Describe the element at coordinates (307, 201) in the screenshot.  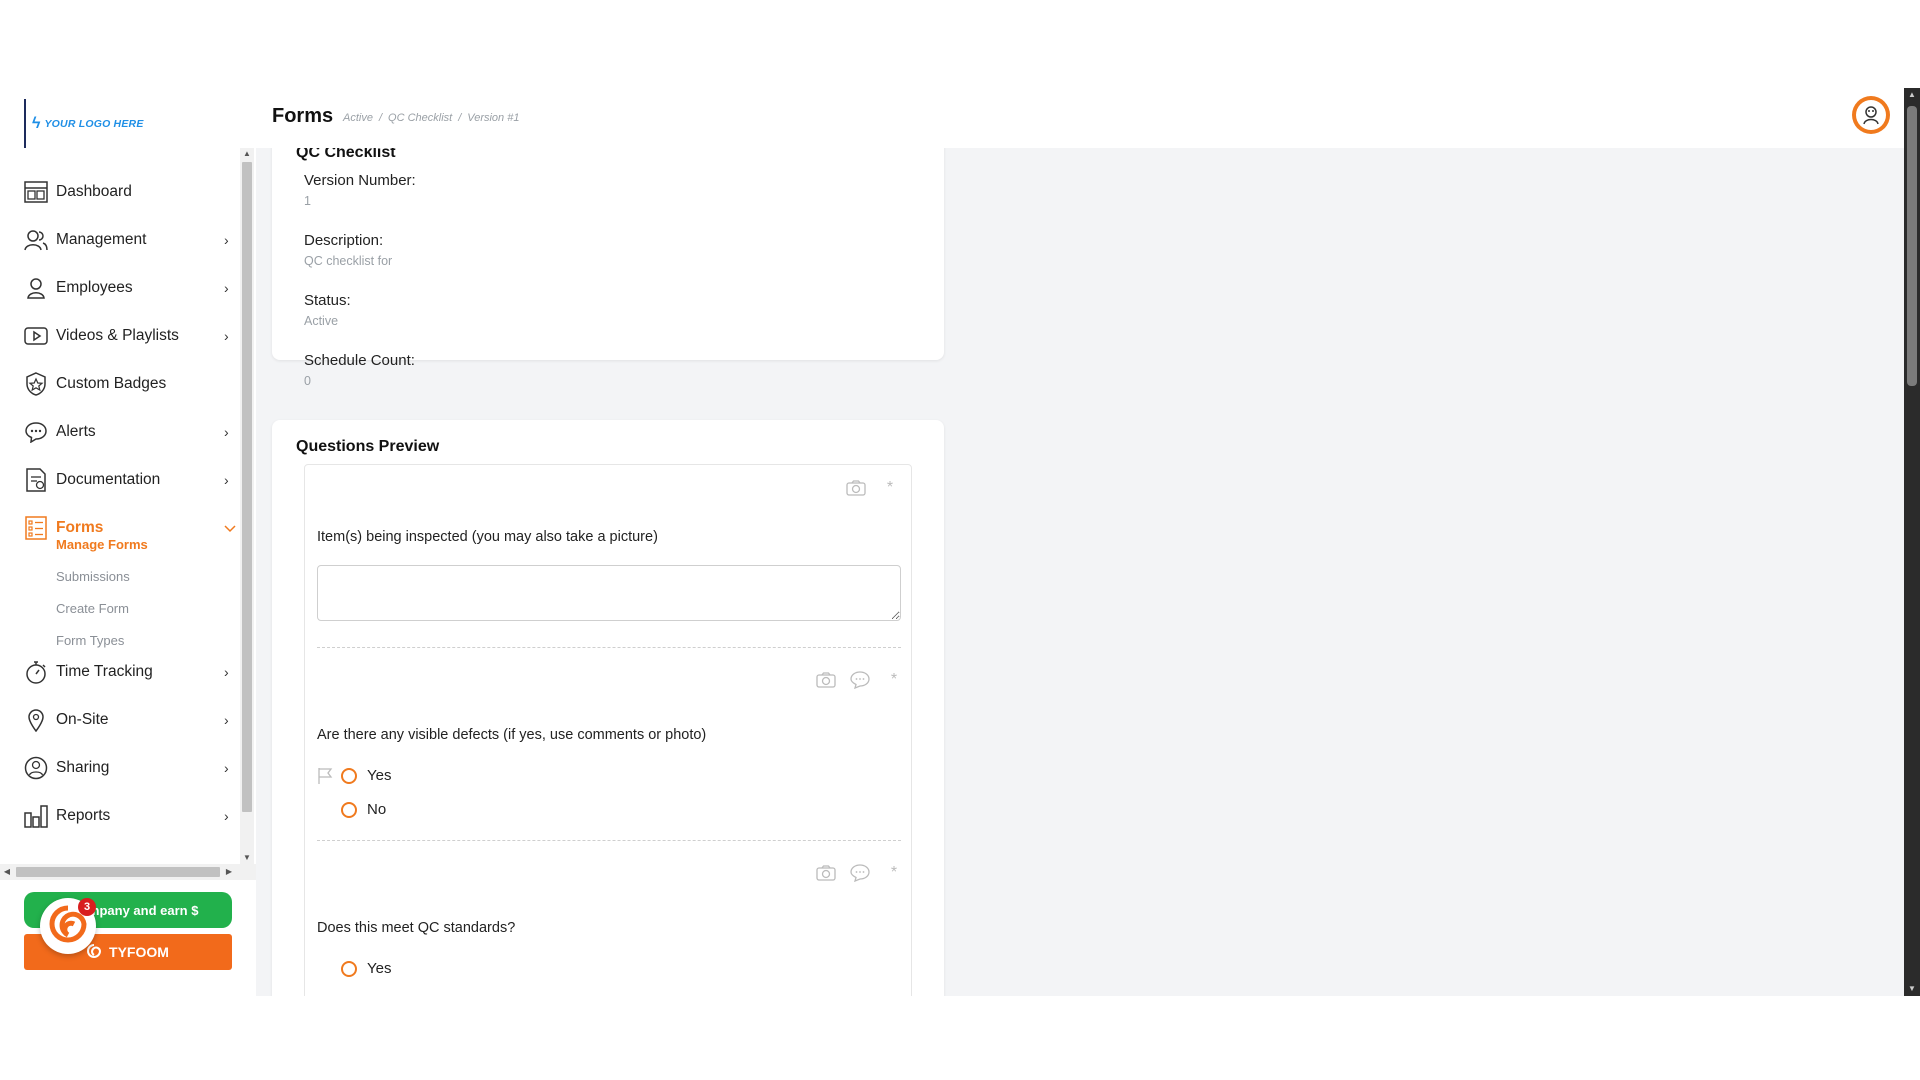
I see `version-number-value: 1` at that location.